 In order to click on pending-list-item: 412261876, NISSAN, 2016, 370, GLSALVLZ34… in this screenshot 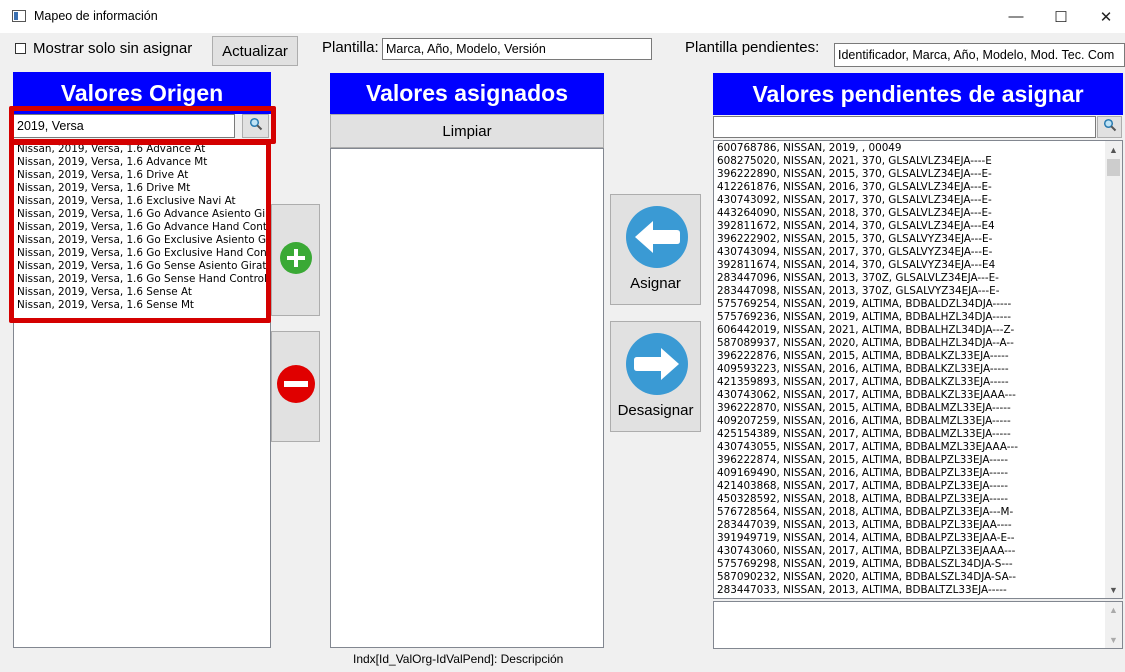, I will do `click(866, 187)`.